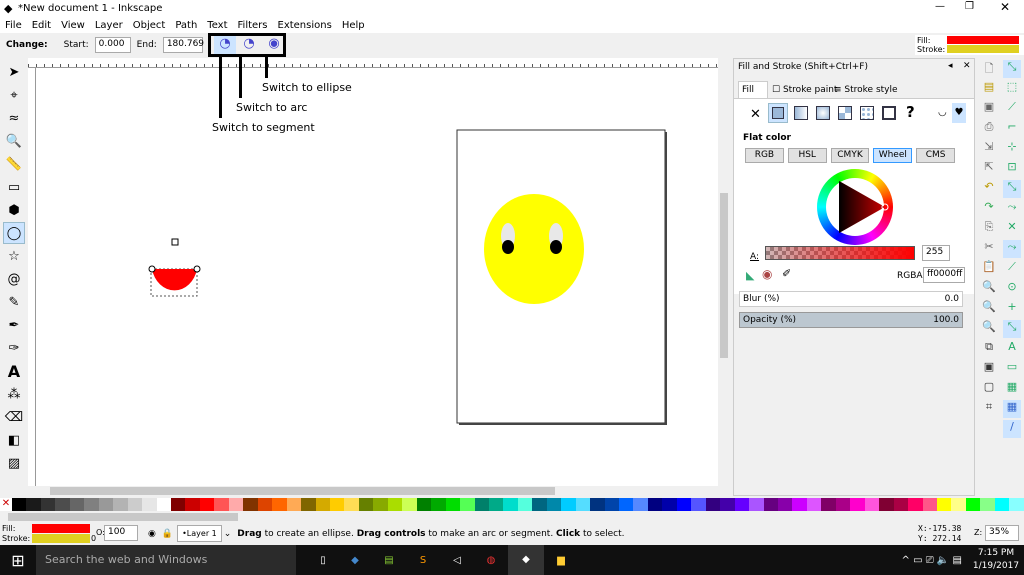 The image size is (1024, 575). Describe the element at coordinates (804, 90) in the screenshot. I see `tab-stroke-paint: ☐ Stroke paint` at that location.